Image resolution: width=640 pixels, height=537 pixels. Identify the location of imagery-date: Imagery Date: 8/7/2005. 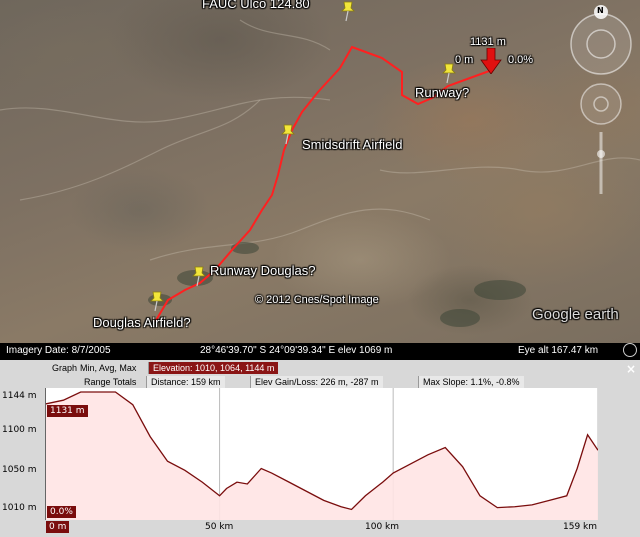
(58, 350).